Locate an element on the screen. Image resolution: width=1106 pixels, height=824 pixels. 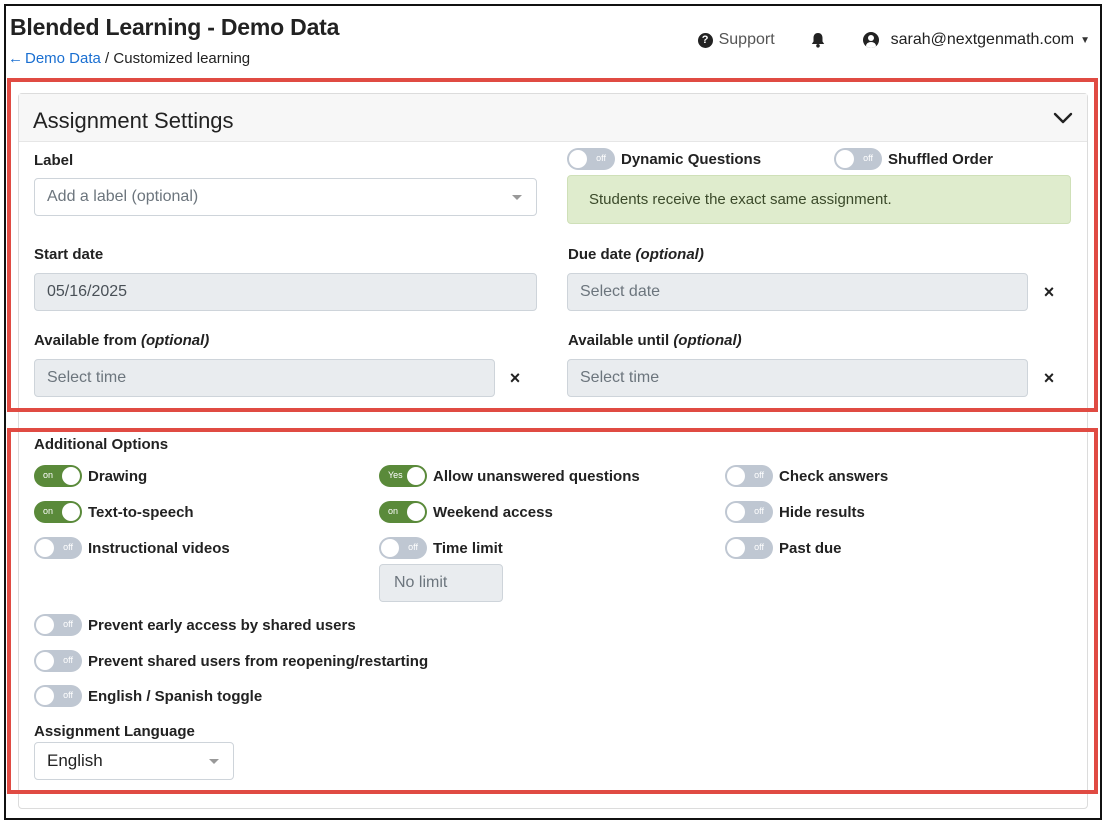
available-until-label: Available until (optional) is located at coordinates (655, 340).